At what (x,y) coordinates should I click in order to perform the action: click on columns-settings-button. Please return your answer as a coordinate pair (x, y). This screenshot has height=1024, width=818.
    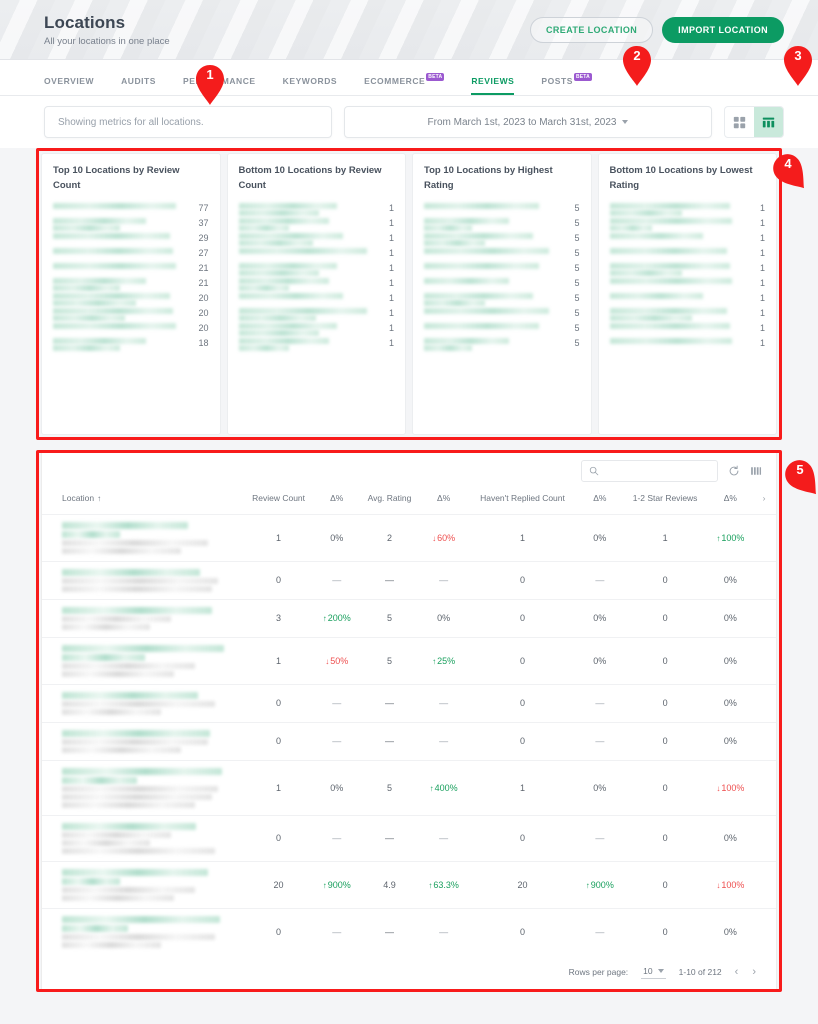
    Looking at the image, I should click on (756, 471).